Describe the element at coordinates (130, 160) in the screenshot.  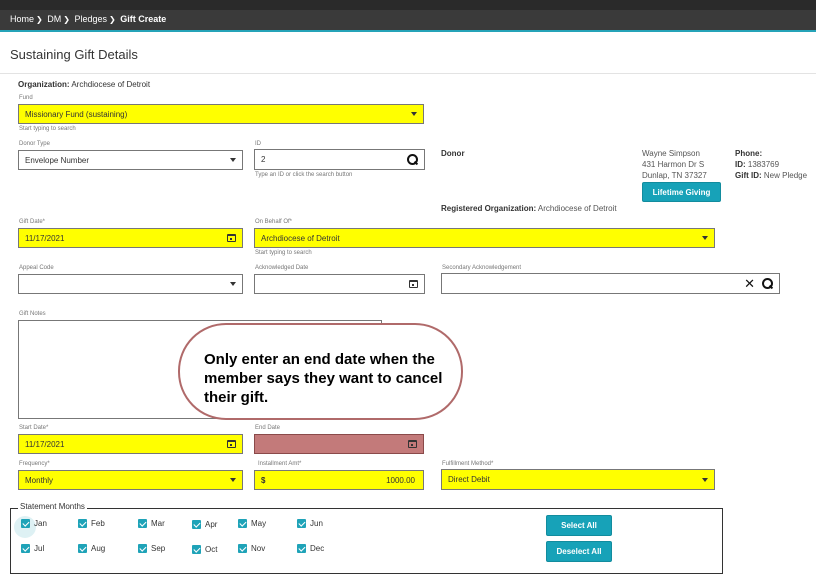
I see `donor-type-select: Envelope Number` at that location.